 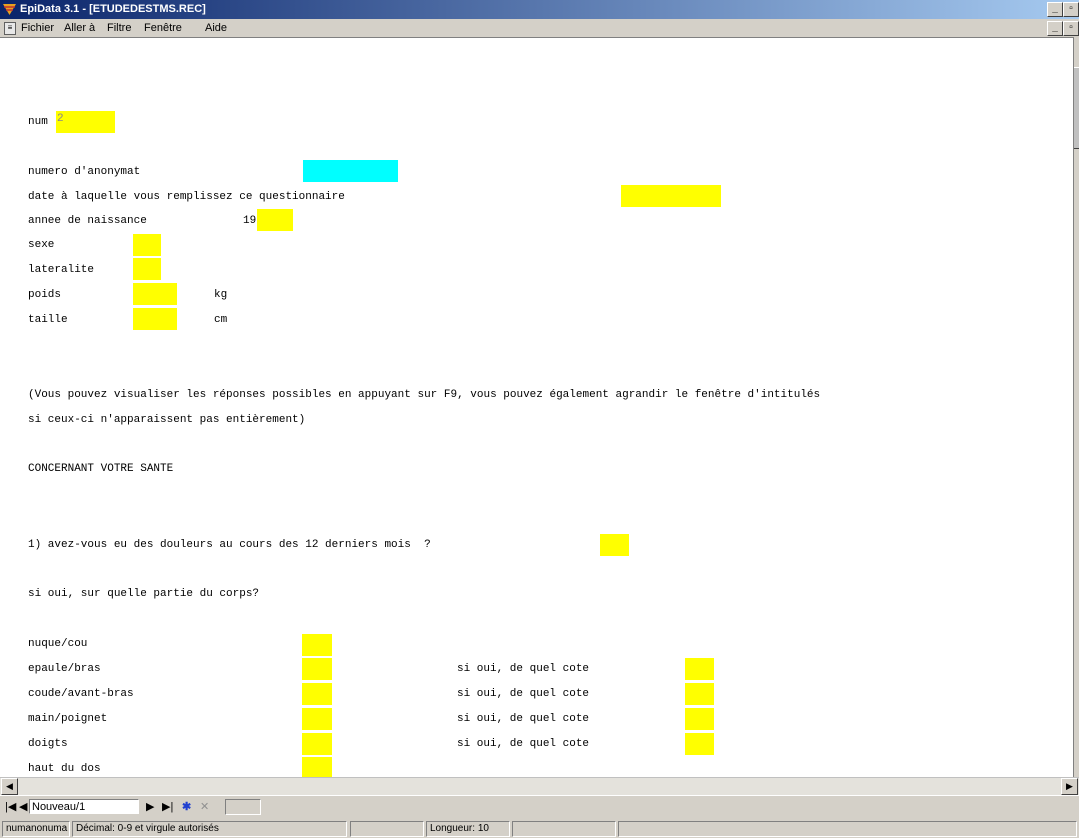 I want to click on label-doigts: doigts, so click(x=48, y=744).